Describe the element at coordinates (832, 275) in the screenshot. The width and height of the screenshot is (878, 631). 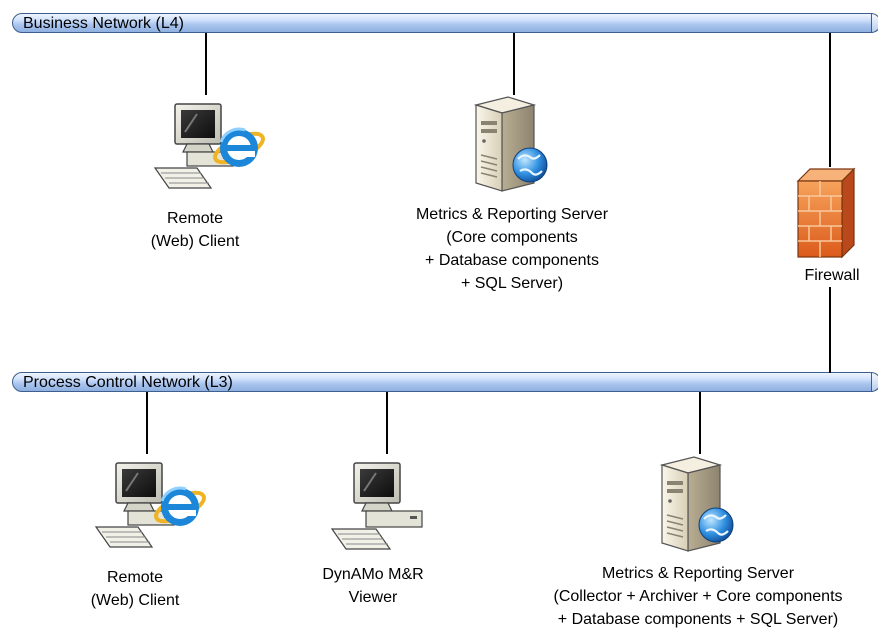
I see `firewall-label: Firewall` at that location.